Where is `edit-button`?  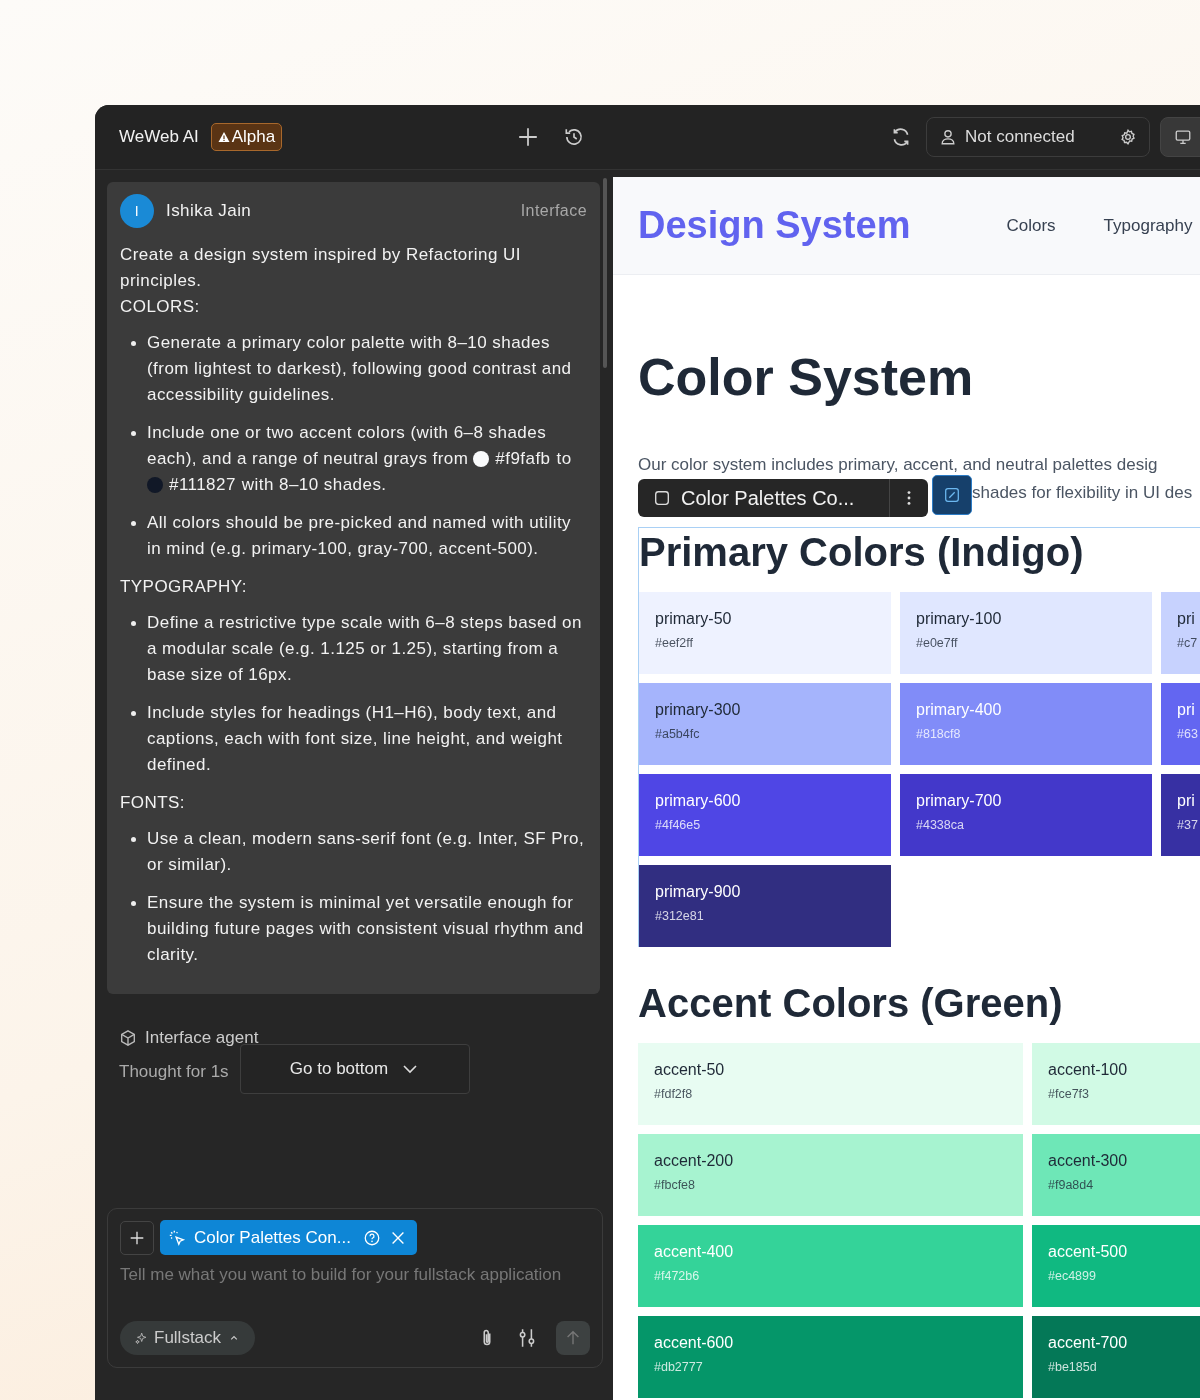 edit-button is located at coordinates (952, 495).